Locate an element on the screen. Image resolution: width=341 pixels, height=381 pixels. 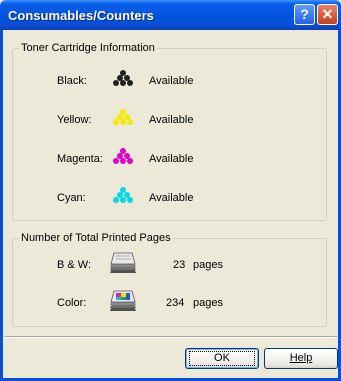
pages-count-color: 234 is located at coordinates (175, 303).